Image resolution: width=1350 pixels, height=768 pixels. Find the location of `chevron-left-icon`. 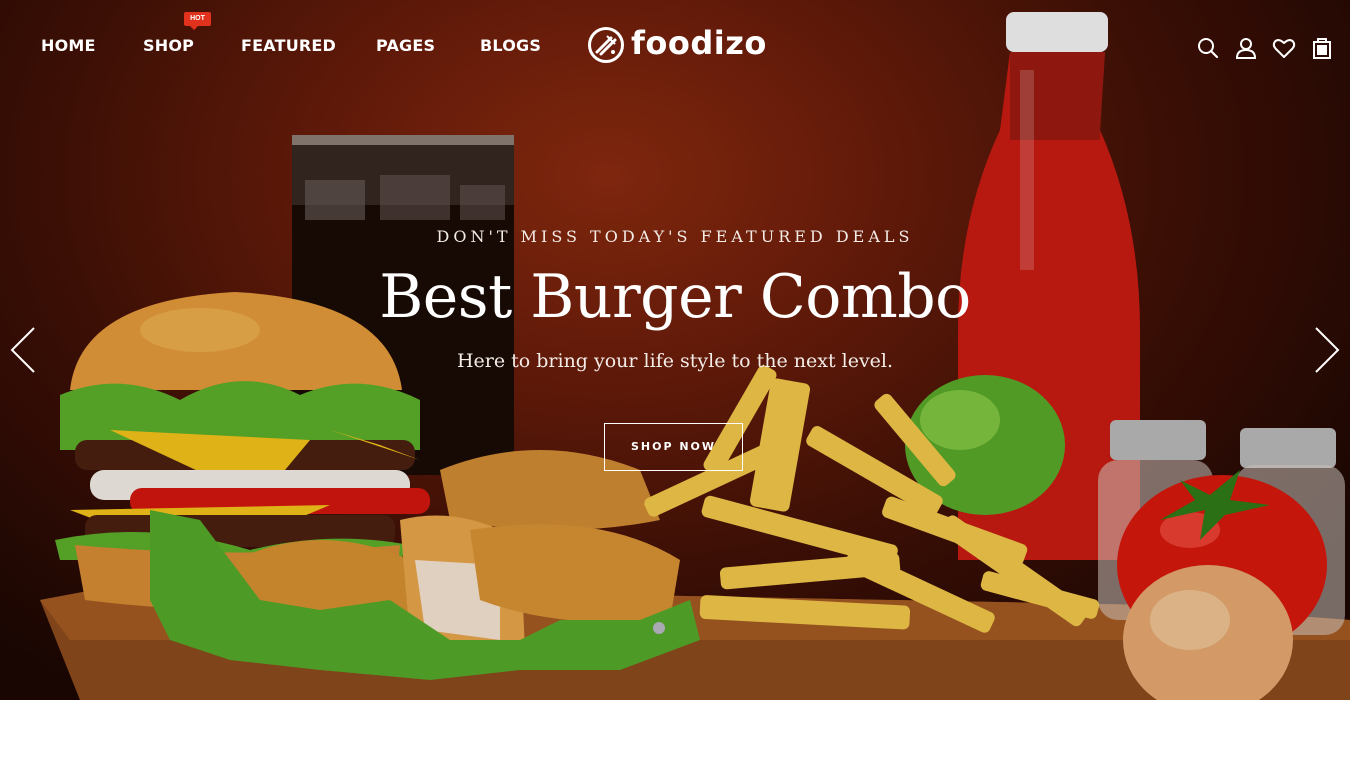

chevron-left-icon is located at coordinates (22, 350).